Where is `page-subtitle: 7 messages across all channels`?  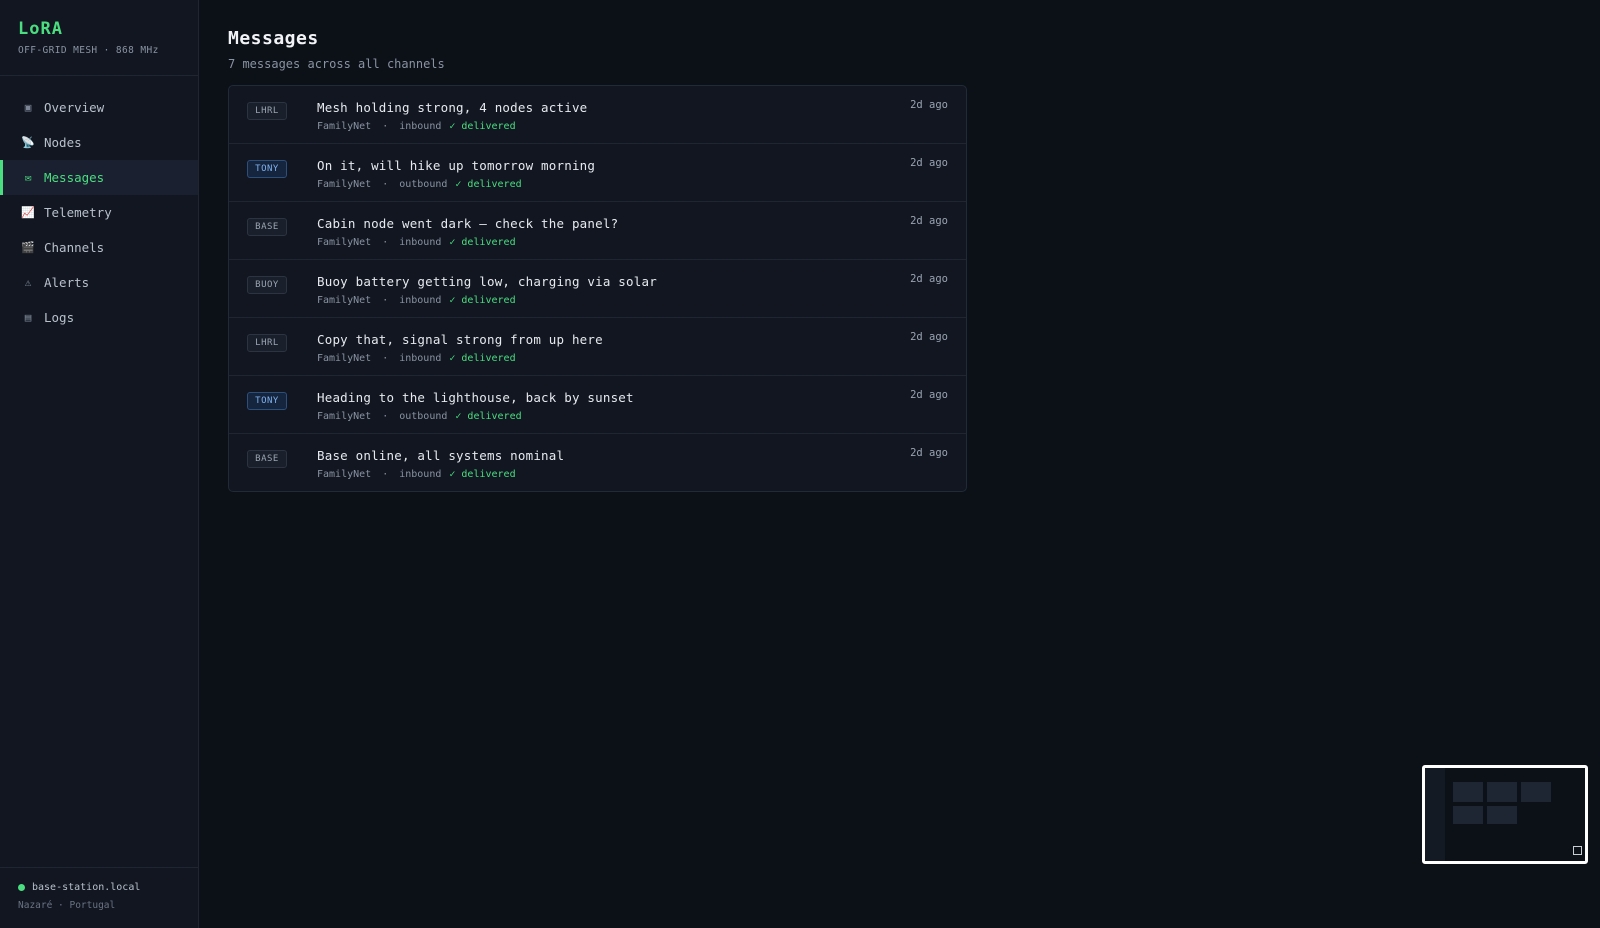 page-subtitle: 7 messages across all channels is located at coordinates (336, 64).